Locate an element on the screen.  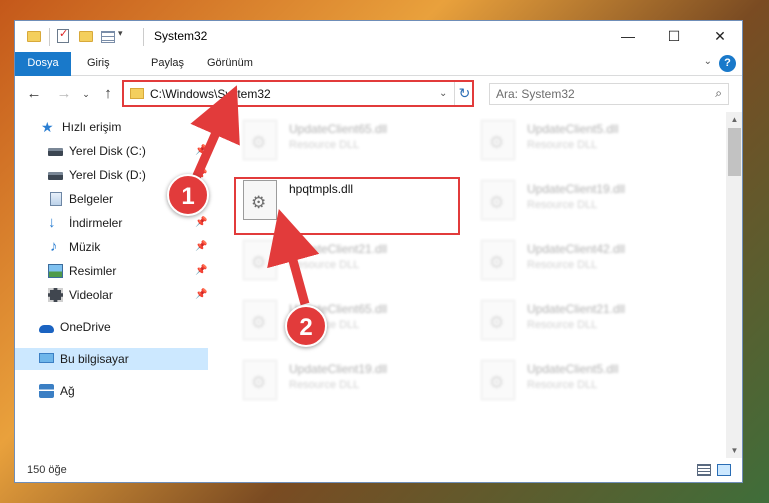
recent-locations-button: ⌄ is located at coordinates (86, 94).